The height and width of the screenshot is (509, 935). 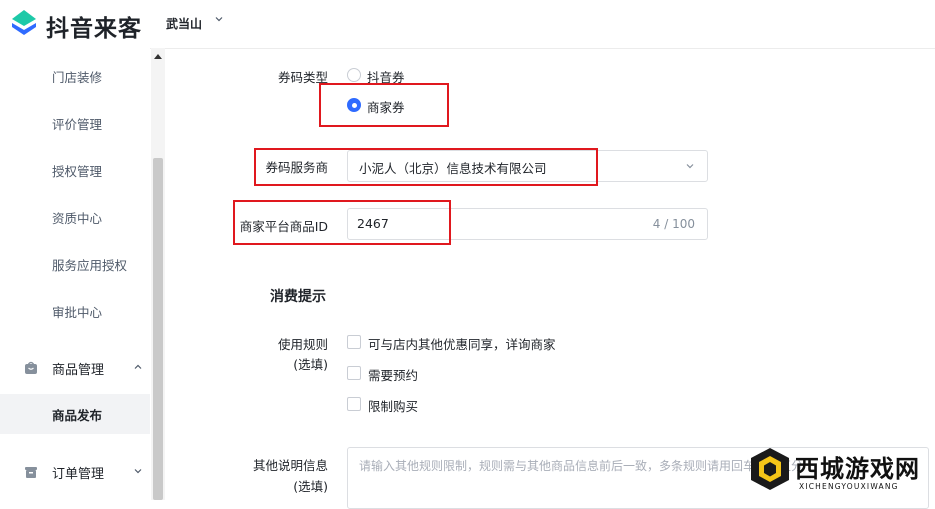 I want to click on sidebar-item-goods-publish: 商品发布, so click(x=75, y=414).